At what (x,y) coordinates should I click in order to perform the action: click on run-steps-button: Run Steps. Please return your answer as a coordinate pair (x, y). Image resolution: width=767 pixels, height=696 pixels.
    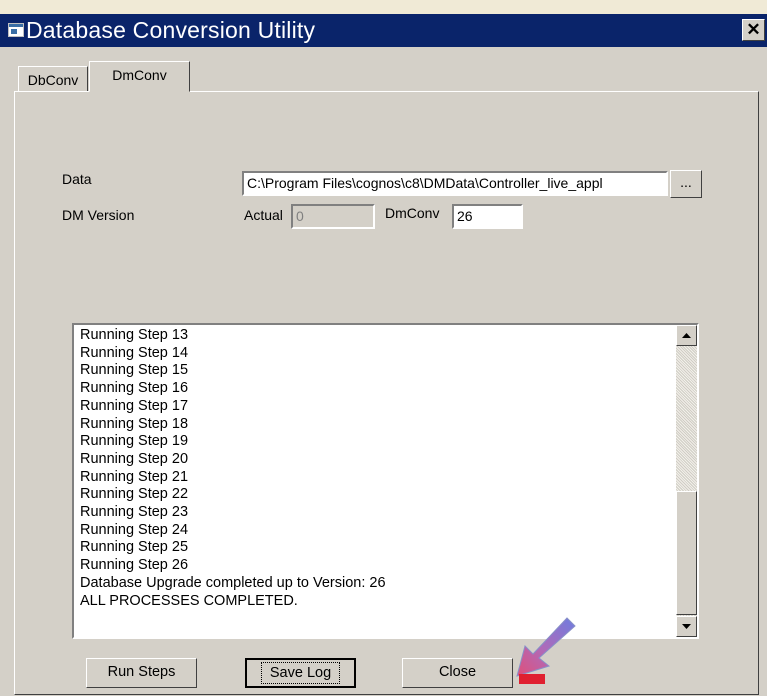
    Looking at the image, I should click on (141, 673).